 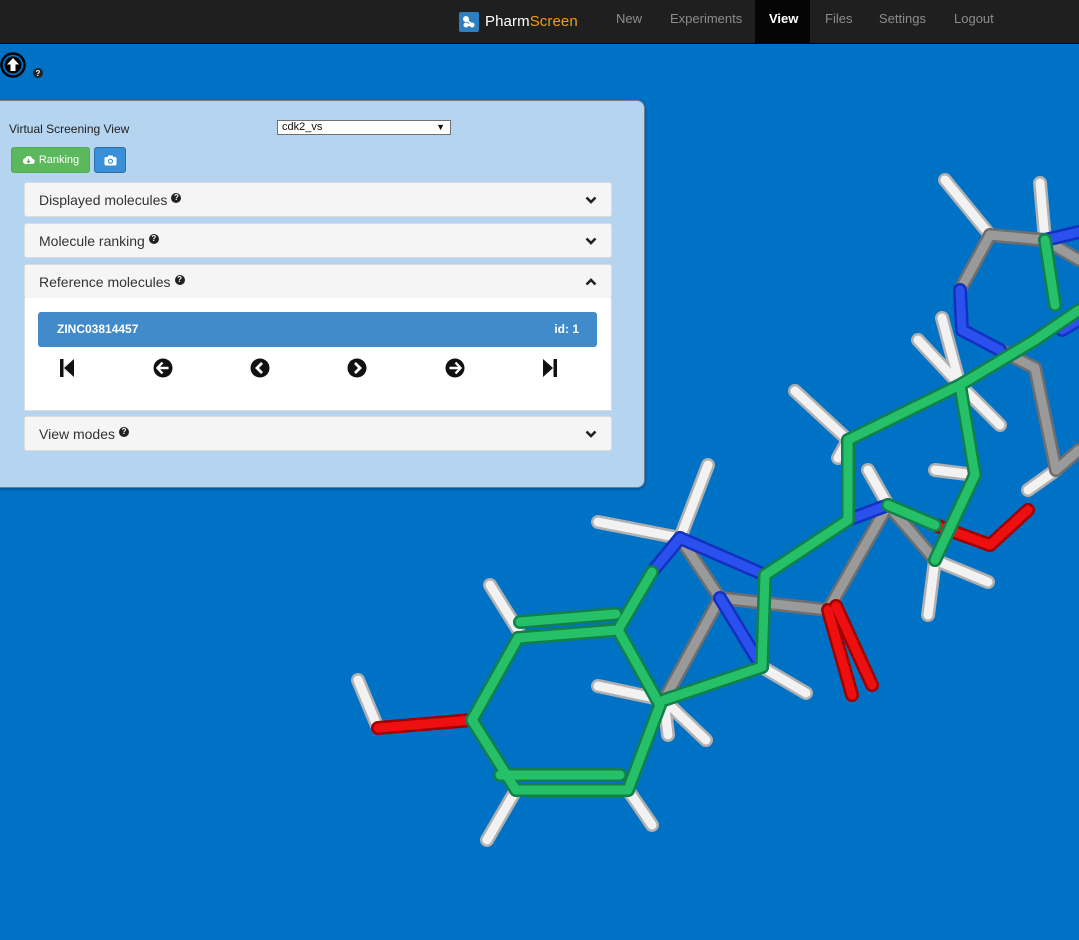 What do you see at coordinates (30, 67) in the screenshot?
I see `top-tools: ?` at bounding box center [30, 67].